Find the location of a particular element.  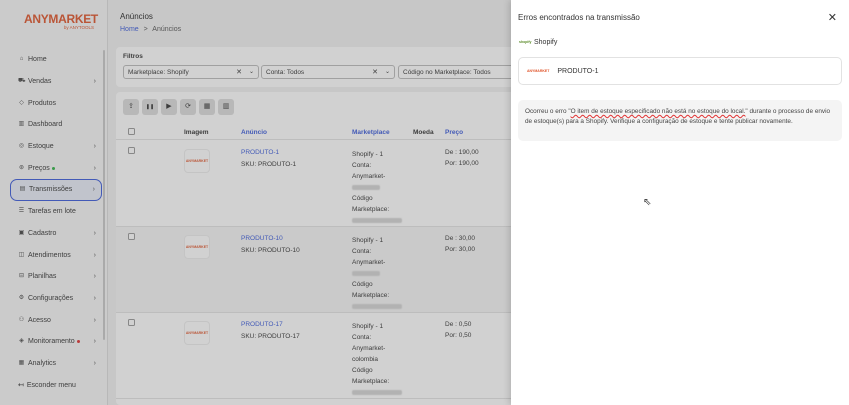

drawer-product-name: PRODUTO-1 is located at coordinates (578, 71).